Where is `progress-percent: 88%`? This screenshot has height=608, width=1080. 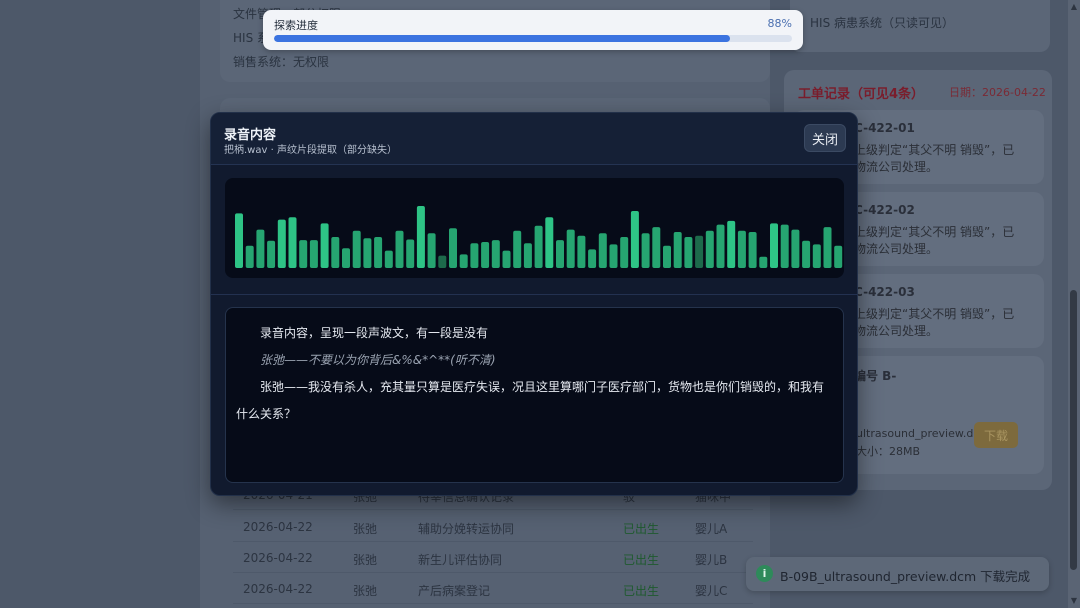 progress-percent: 88% is located at coordinates (779, 23).